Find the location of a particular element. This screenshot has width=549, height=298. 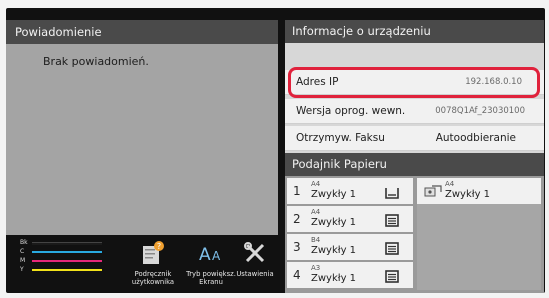

bypass-size: A4 is located at coordinates (450, 184).